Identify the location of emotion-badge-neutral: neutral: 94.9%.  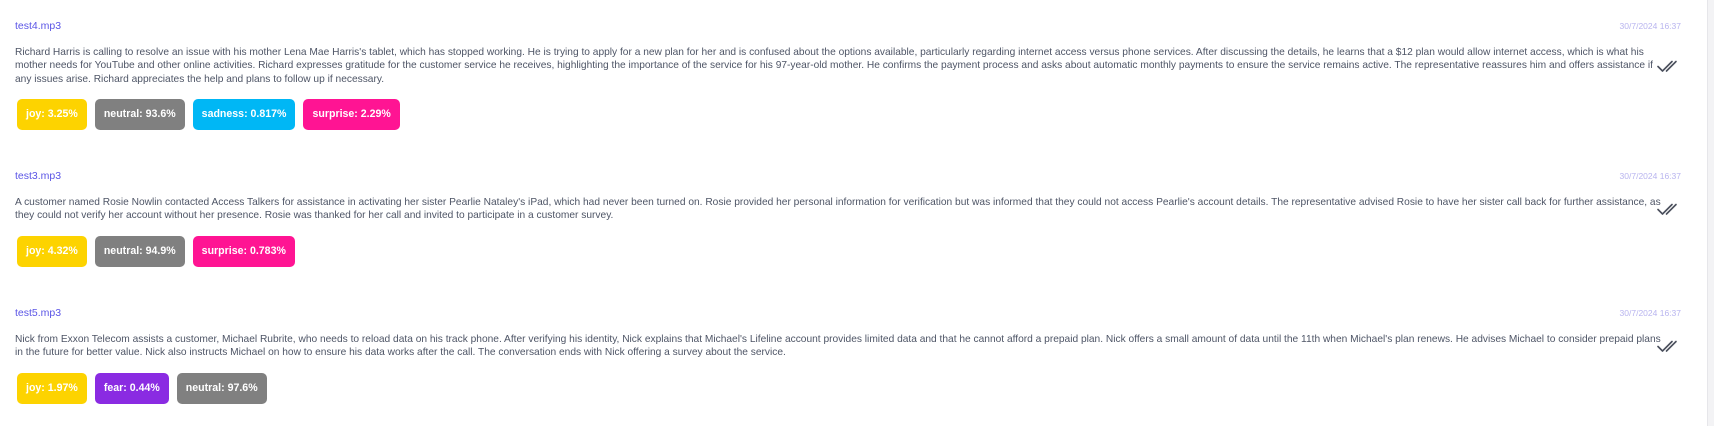
(139, 251).